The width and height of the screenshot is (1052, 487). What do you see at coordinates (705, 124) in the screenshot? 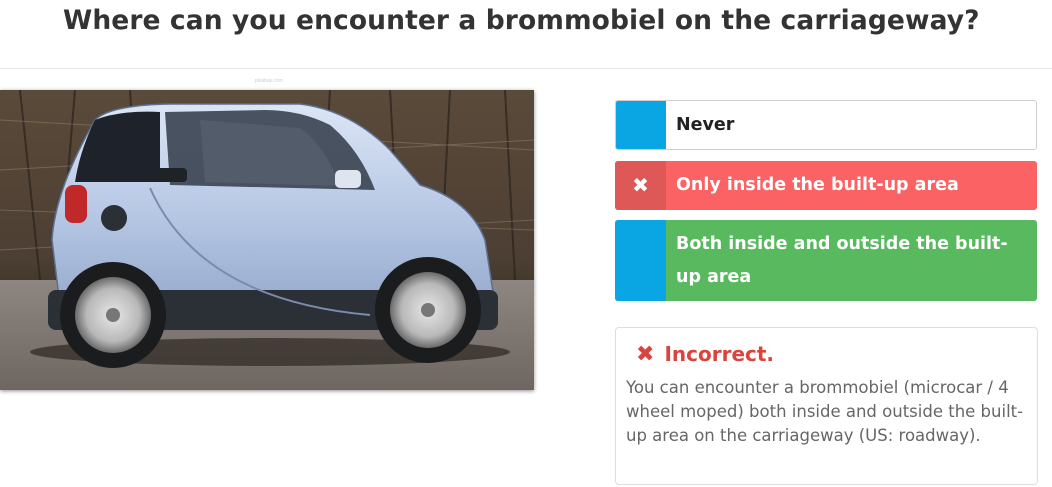
I see `answer-label: Never` at bounding box center [705, 124].